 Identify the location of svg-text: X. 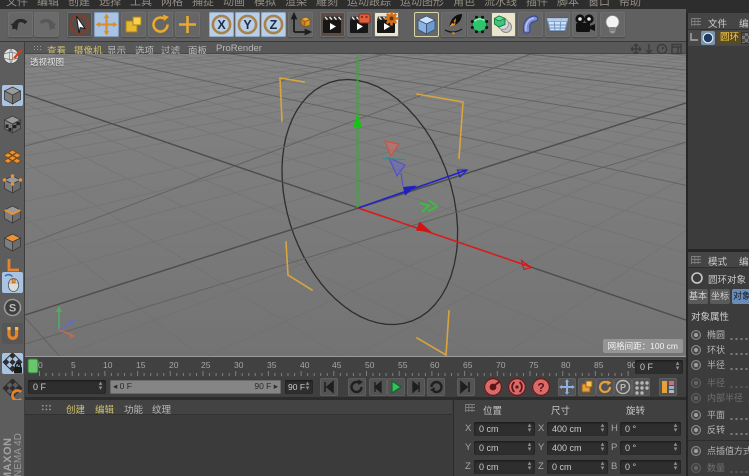
(221, 25).